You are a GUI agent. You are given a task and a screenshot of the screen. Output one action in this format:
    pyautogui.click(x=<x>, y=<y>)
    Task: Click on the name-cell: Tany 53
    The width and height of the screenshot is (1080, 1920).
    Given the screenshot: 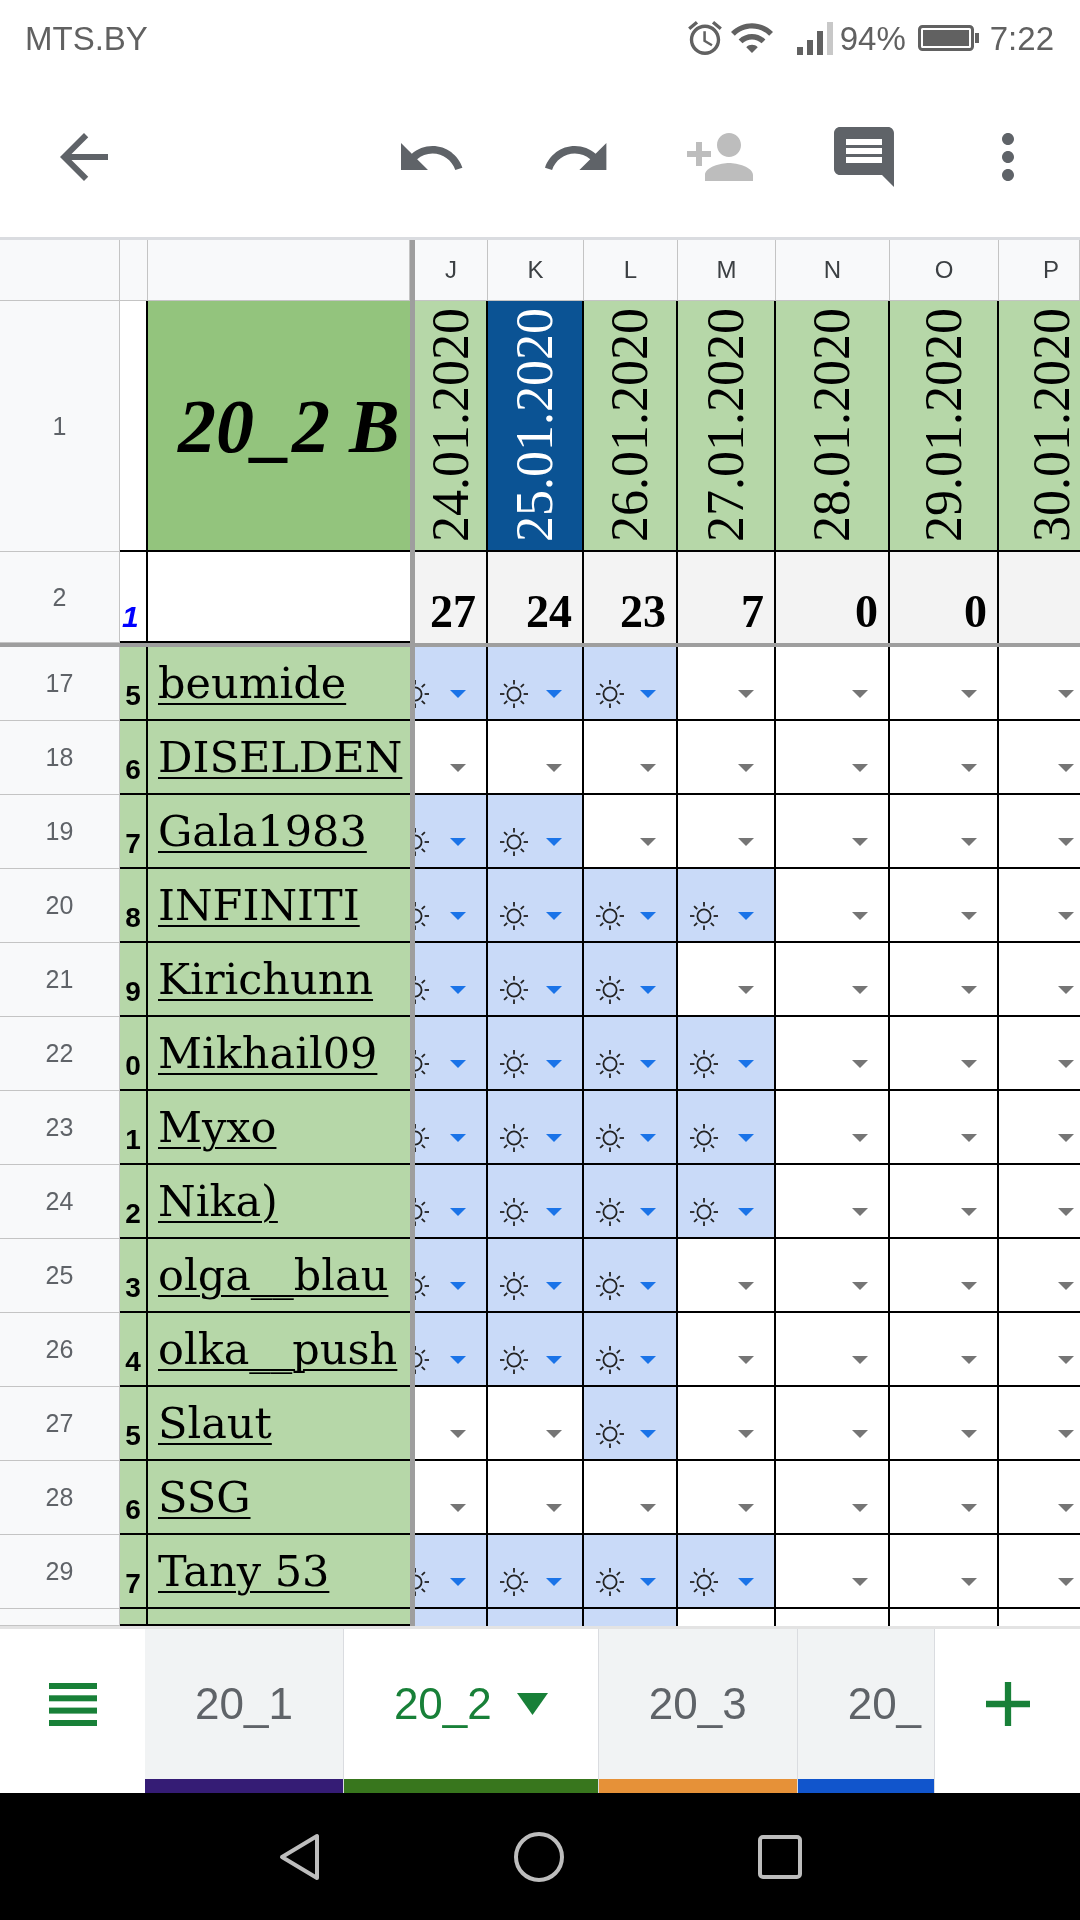 What is the action you would take?
    pyautogui.click(x=279, y=1572)
    